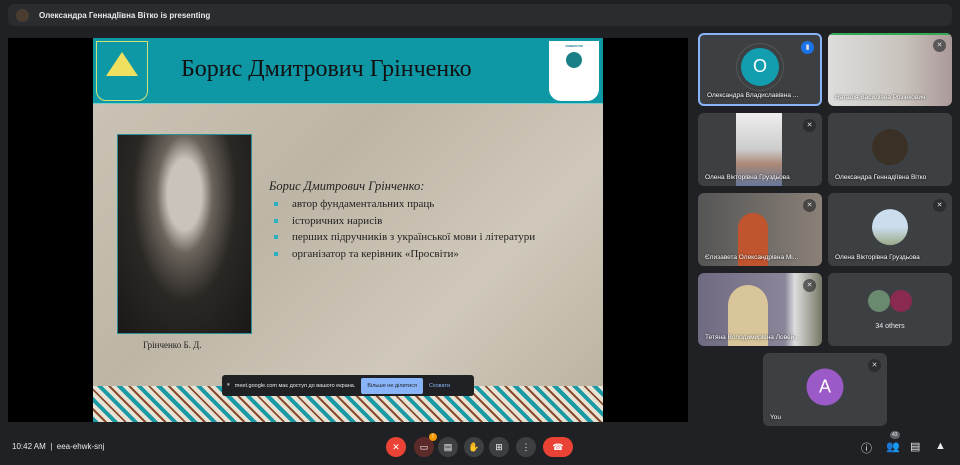  Describe the element at coordinates (526, 447) in the screenshot. I see `more-options-button: ⋮` at that location.